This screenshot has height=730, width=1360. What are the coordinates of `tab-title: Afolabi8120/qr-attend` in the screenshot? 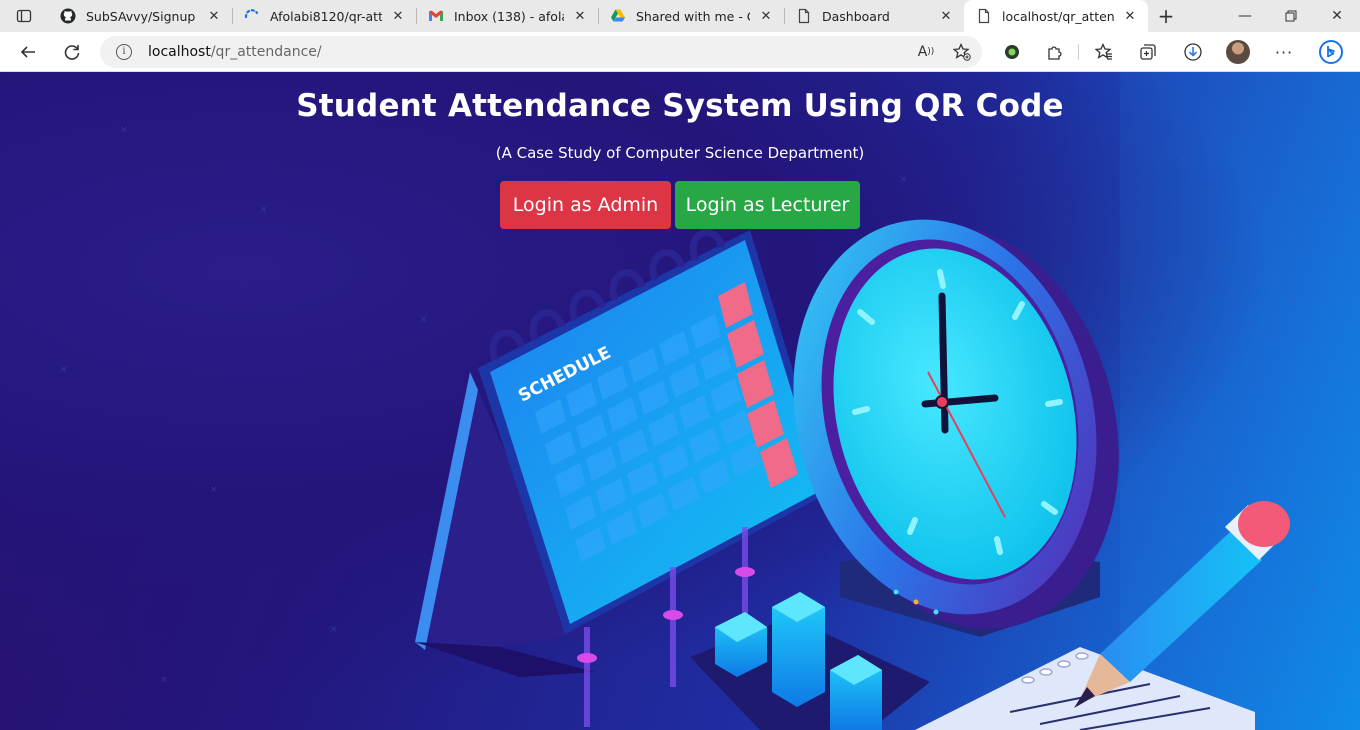 It's located at (326, 16).